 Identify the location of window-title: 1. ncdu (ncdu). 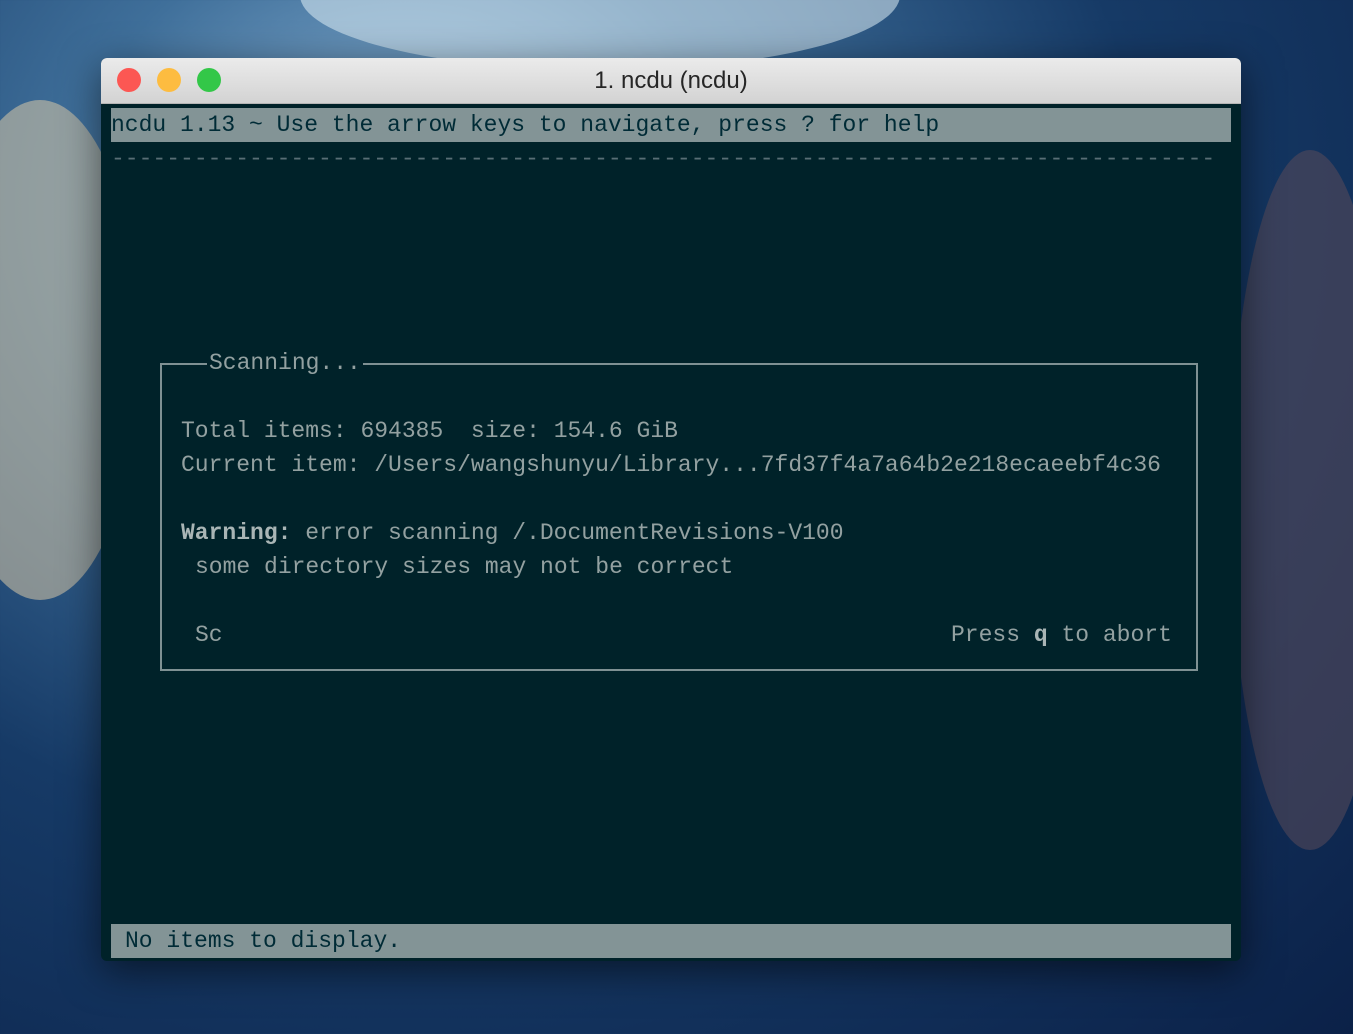
(671, 80).